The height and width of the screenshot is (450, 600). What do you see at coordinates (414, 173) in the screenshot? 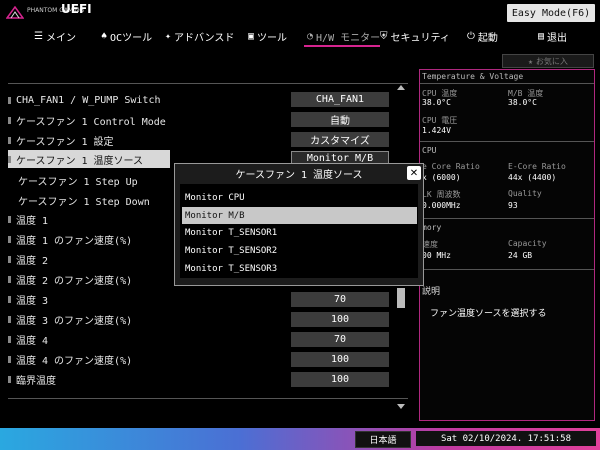
I see `close-icon: ✕` at bounding box center [414, 173].